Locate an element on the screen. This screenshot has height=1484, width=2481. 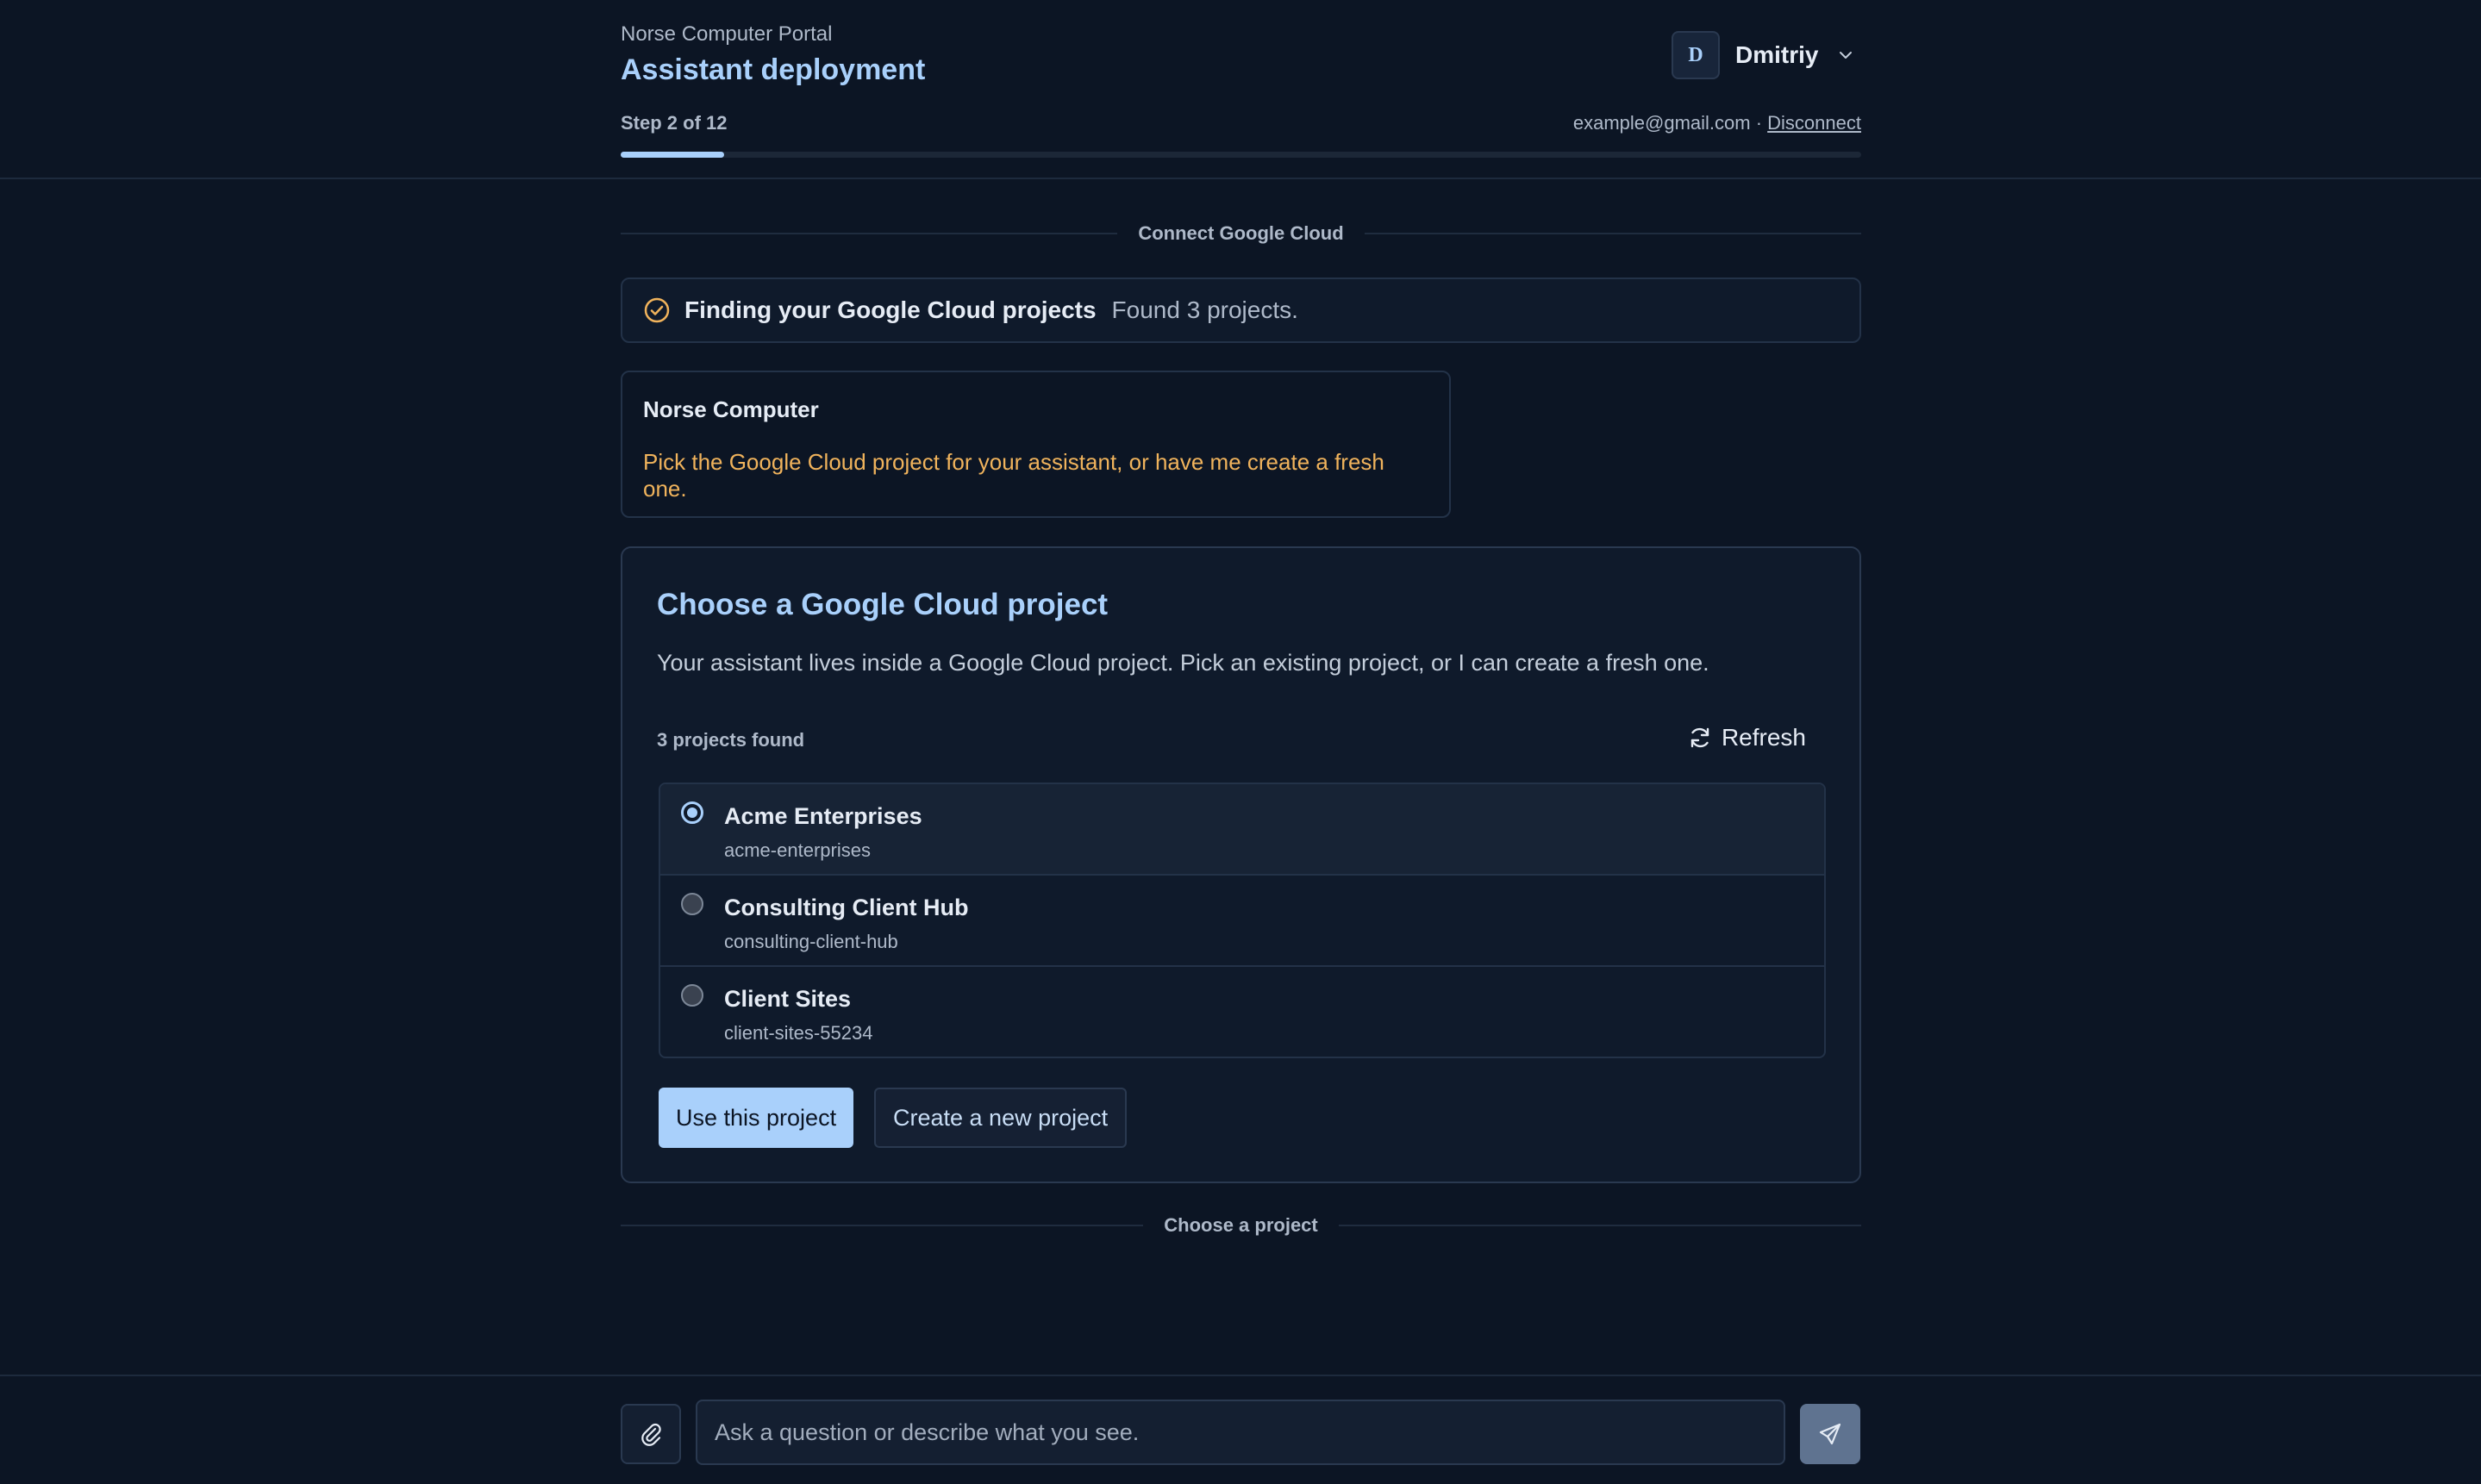
chevron-down-icon is located at coordinates (1846, 56).